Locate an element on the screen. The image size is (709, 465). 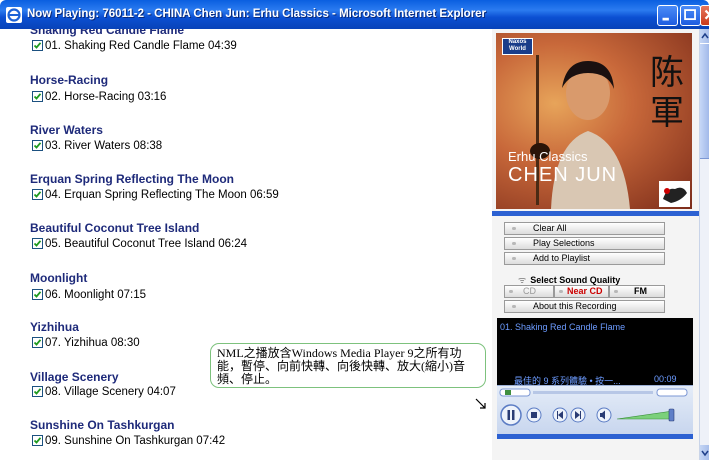
panel-separator is located at coordinates (595, 213).